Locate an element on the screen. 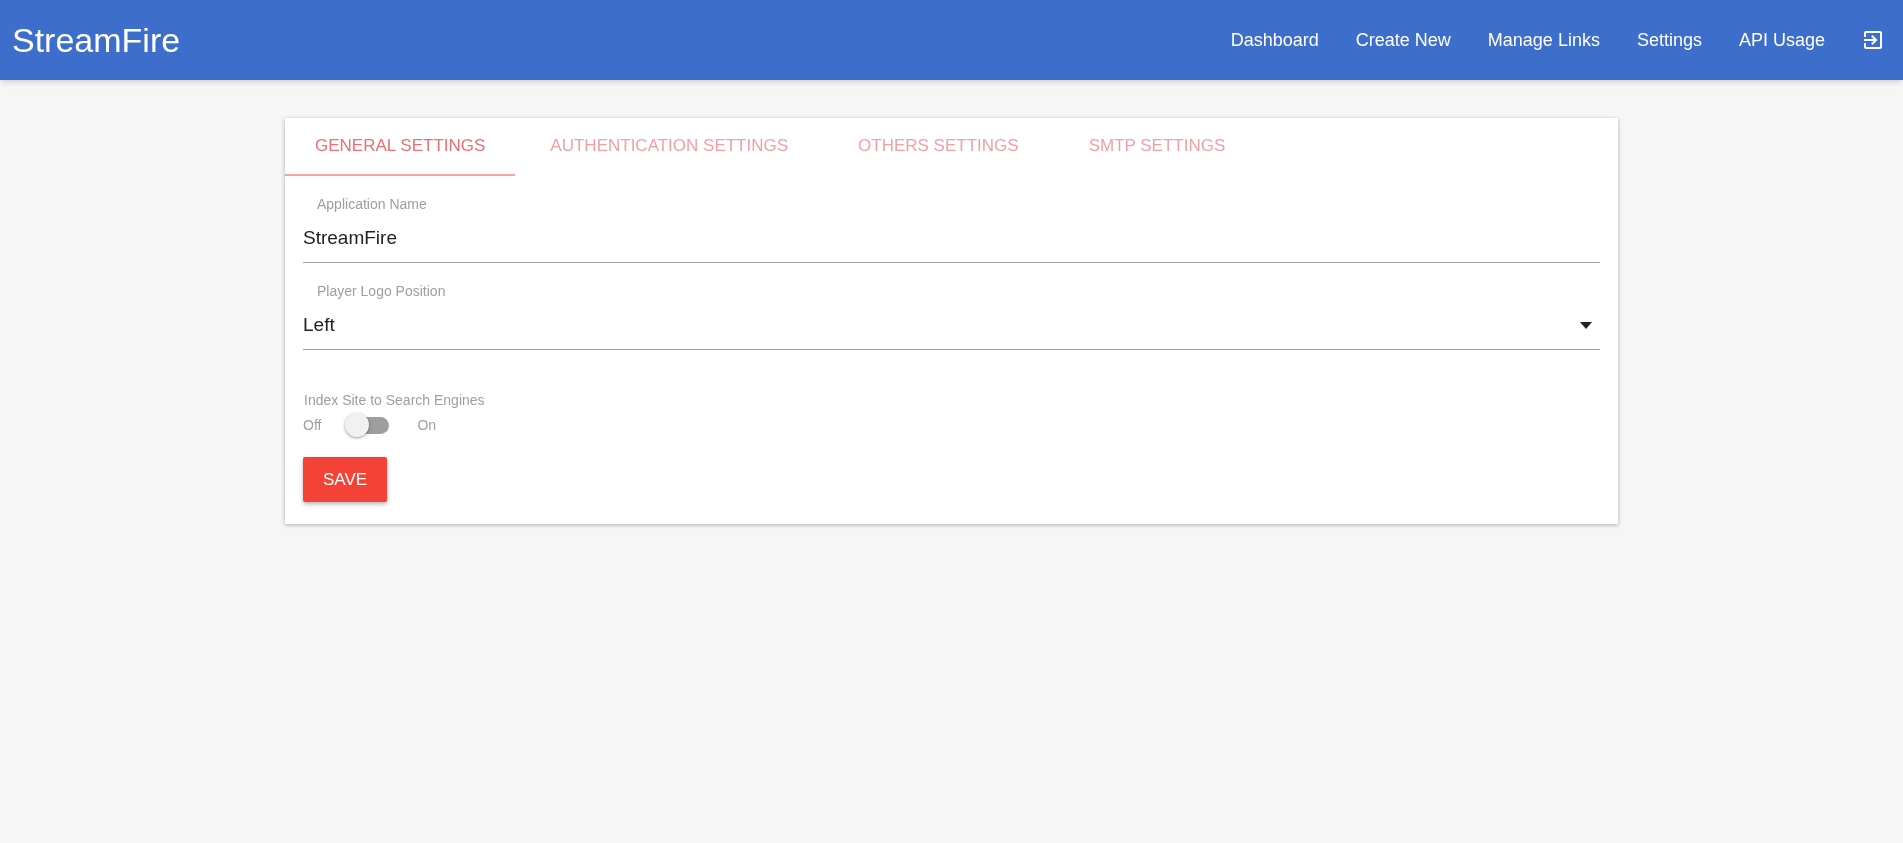 This screenshot has width=1903, height=843. on-label: On is located at coordinates (427, 425).